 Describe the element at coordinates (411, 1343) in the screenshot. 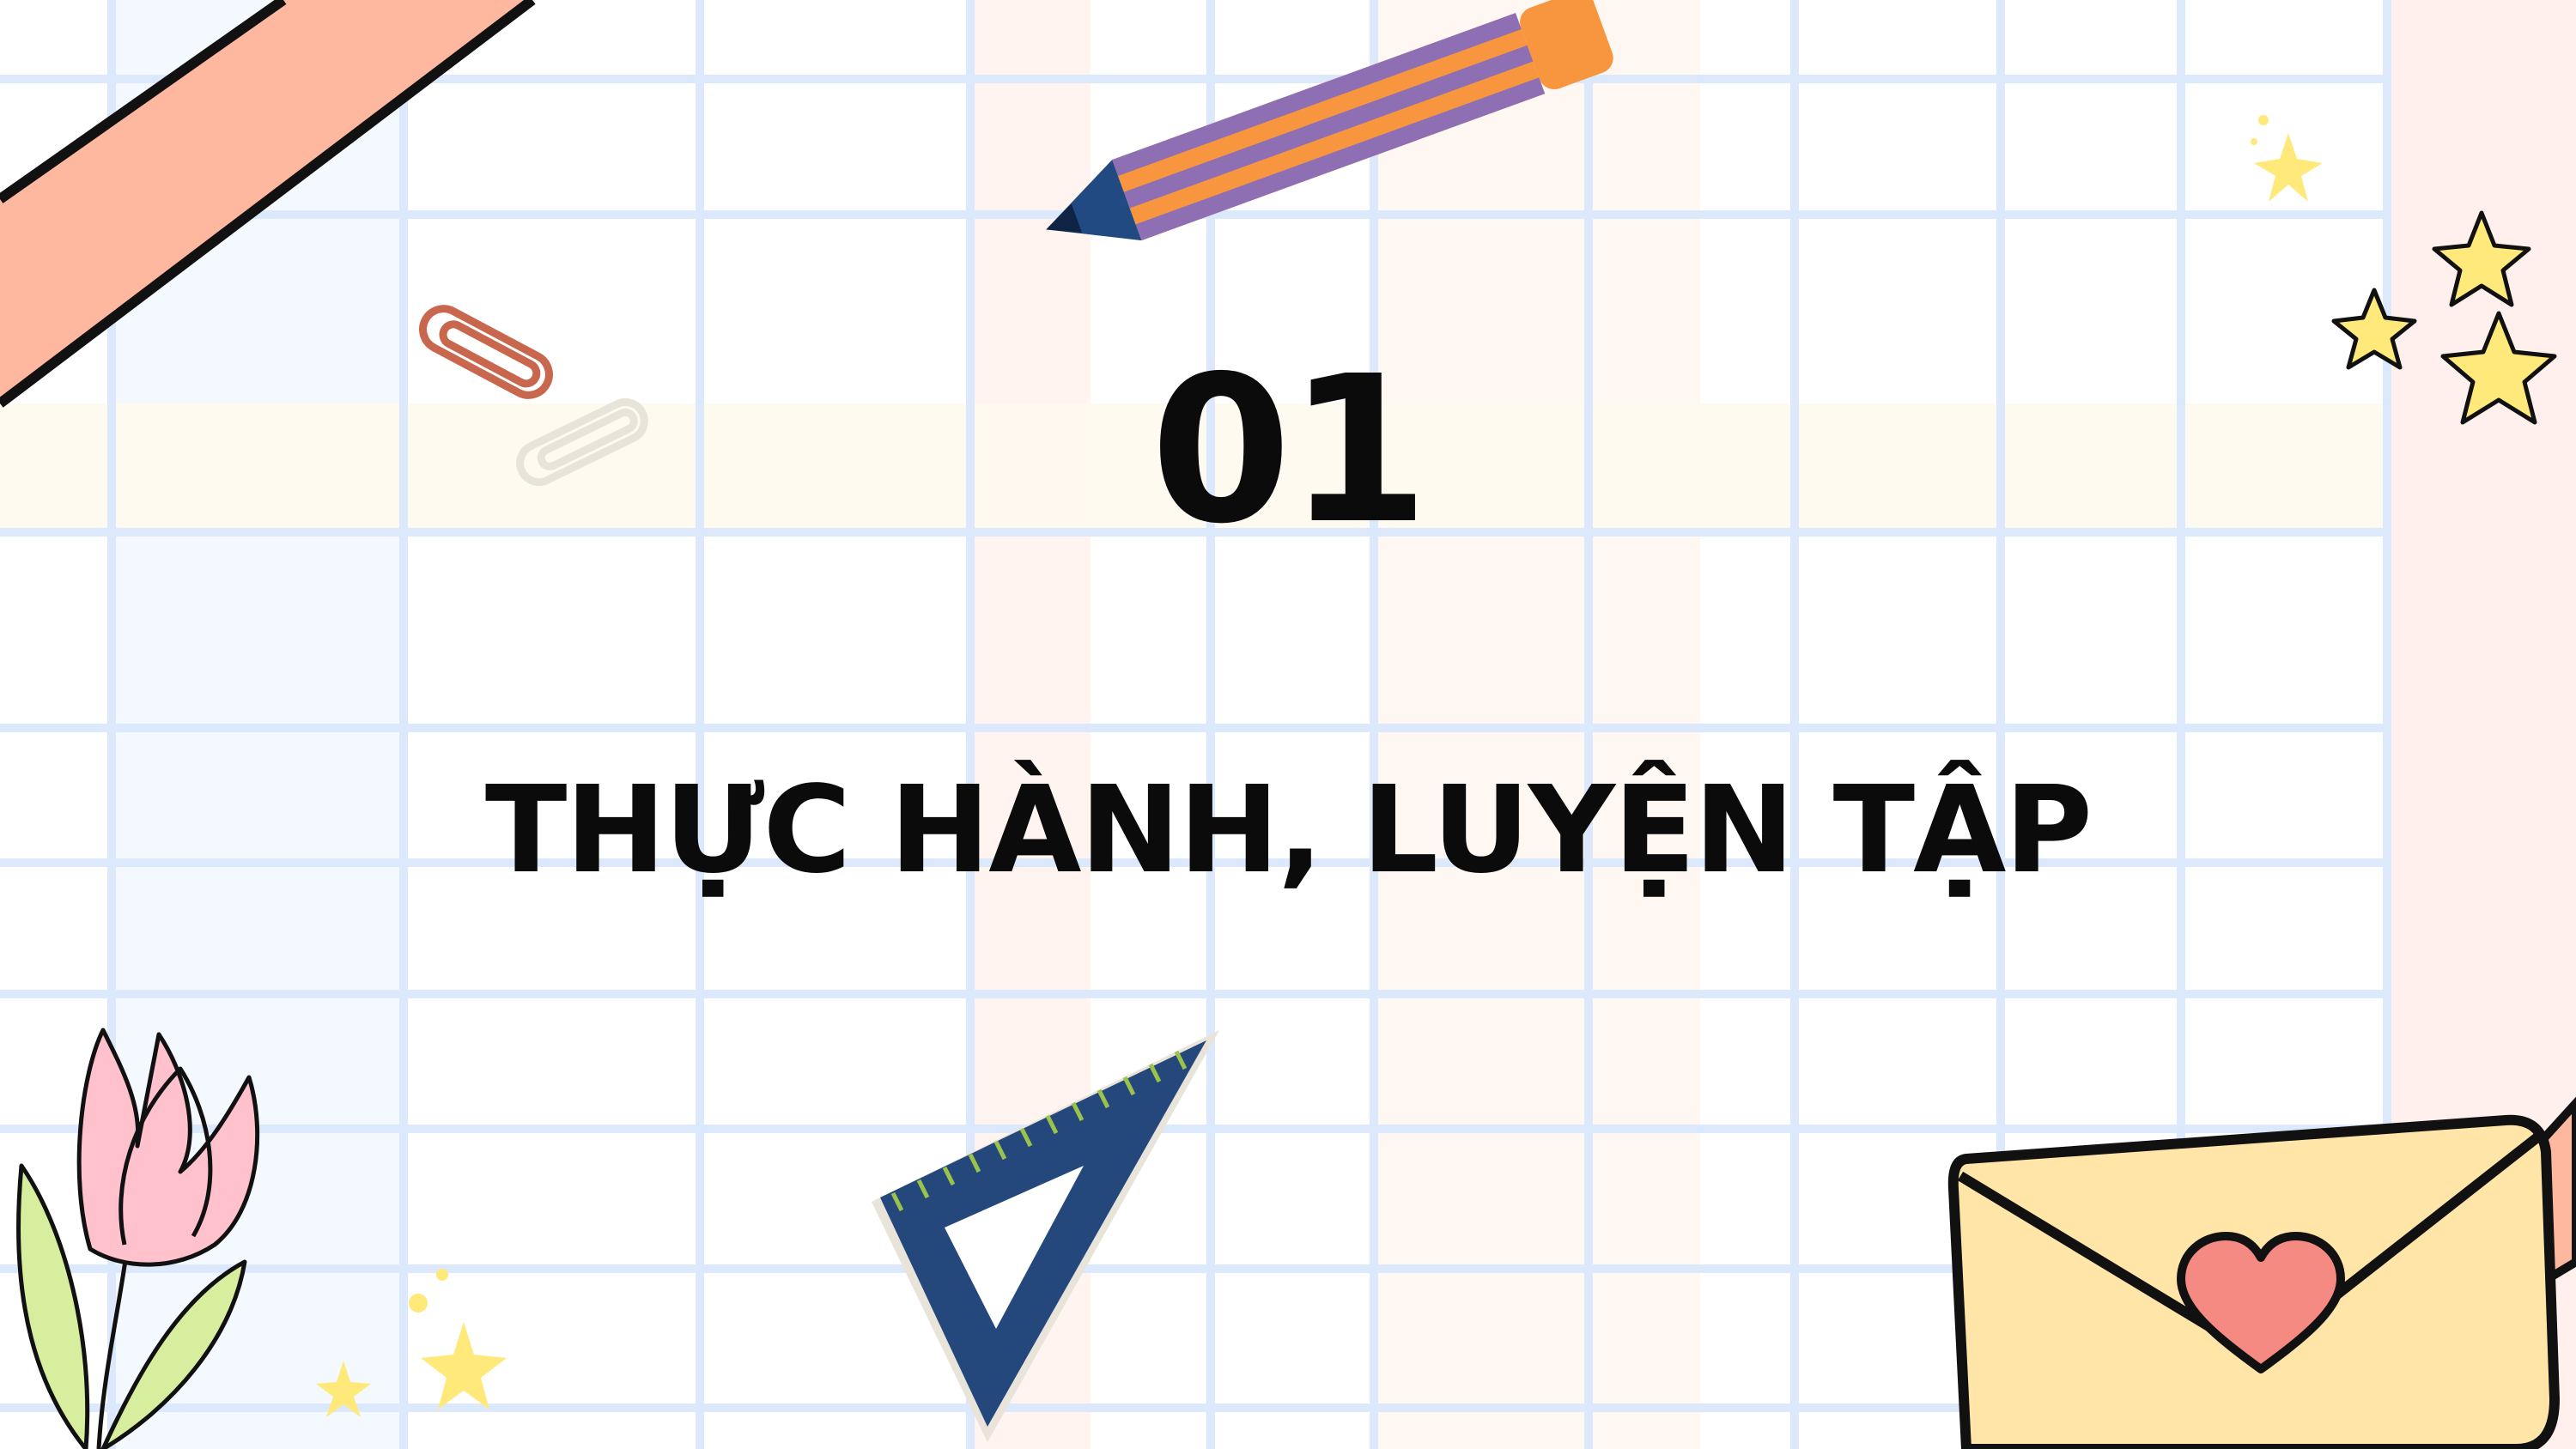

I see `sparkle-stars-icon` at that location.